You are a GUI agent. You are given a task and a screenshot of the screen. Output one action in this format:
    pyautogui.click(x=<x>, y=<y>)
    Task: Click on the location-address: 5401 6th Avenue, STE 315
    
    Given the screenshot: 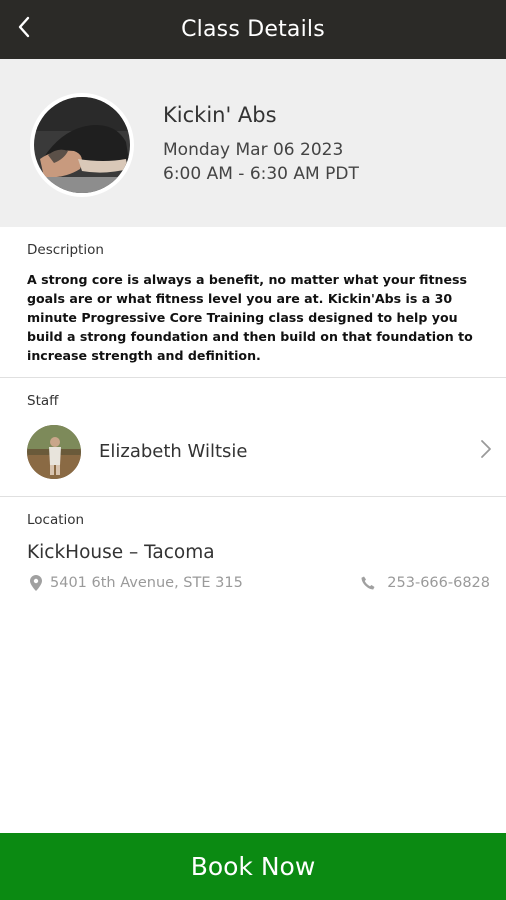 What is the action you would take?
    pyautogui.click(x=136, y=583)
    